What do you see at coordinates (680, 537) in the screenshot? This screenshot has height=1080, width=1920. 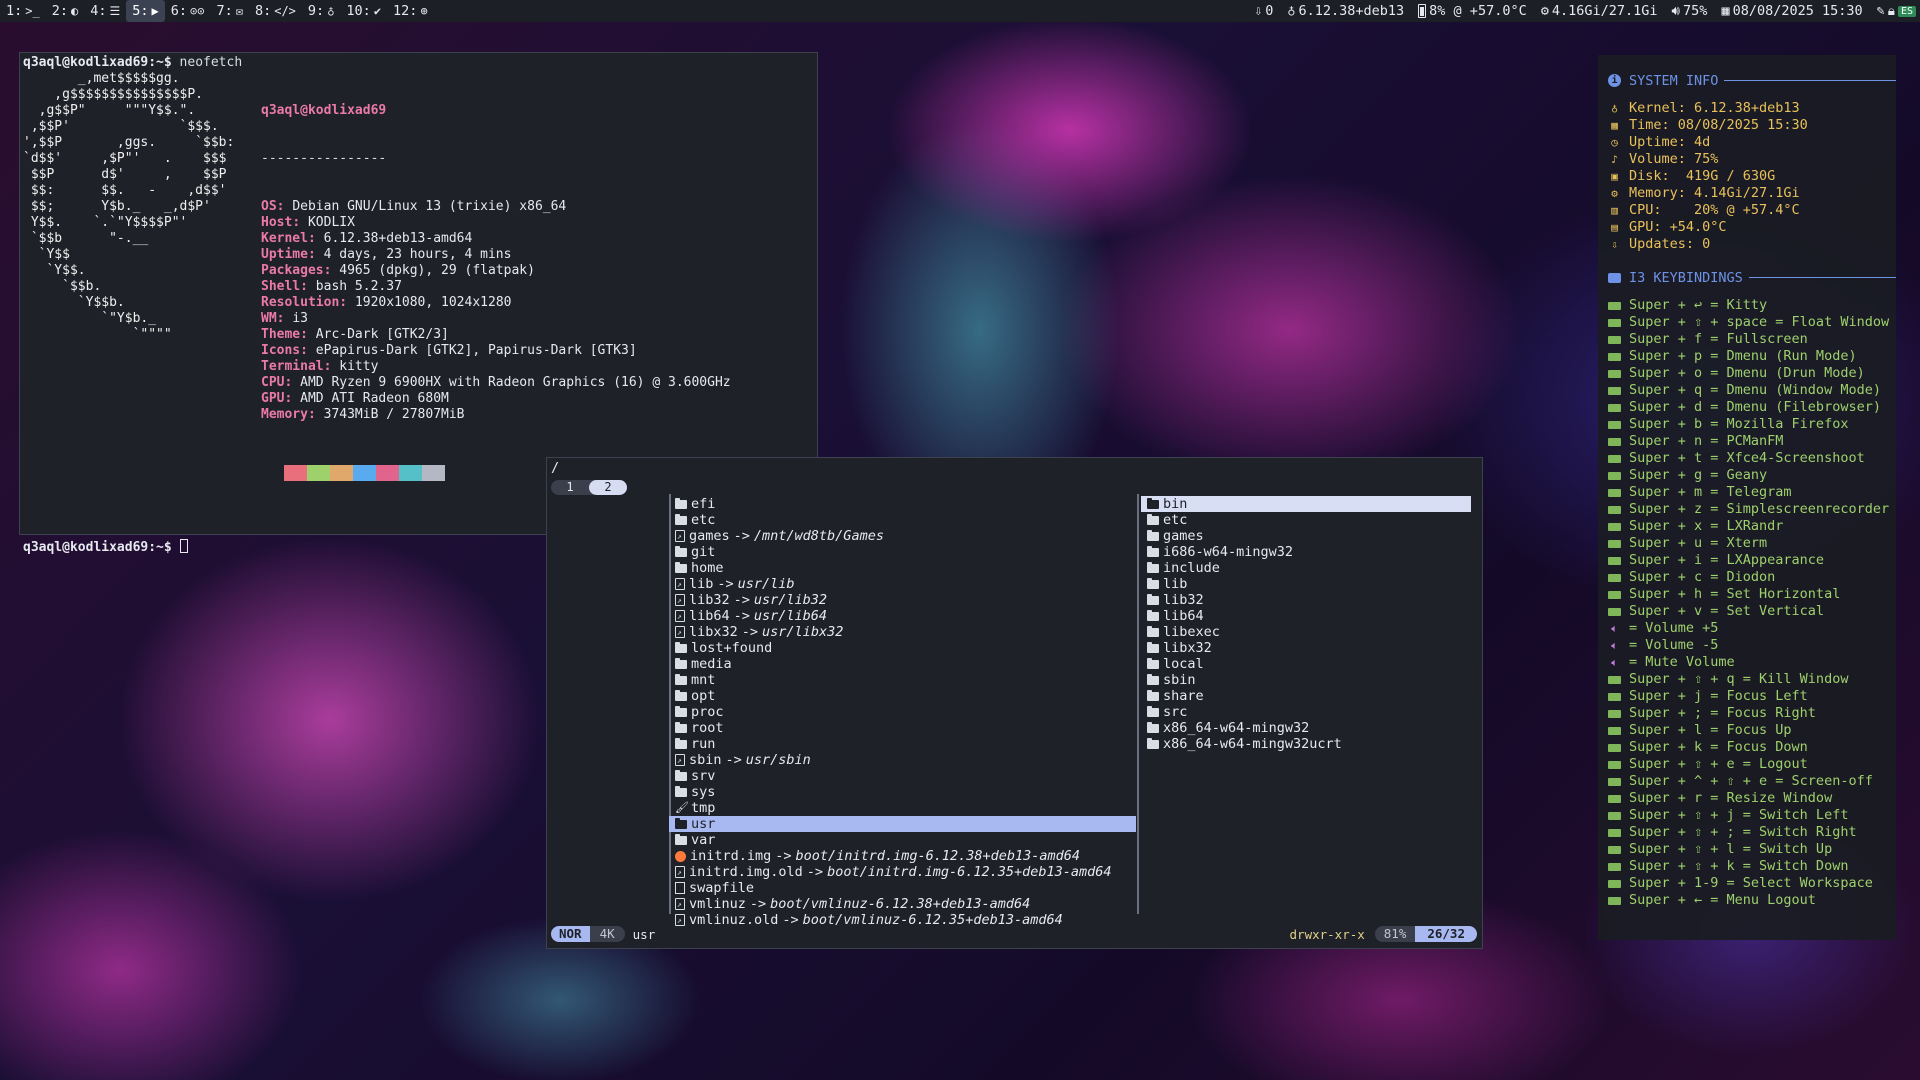 I see `symlink-icon` at bounding box center [680, 537].